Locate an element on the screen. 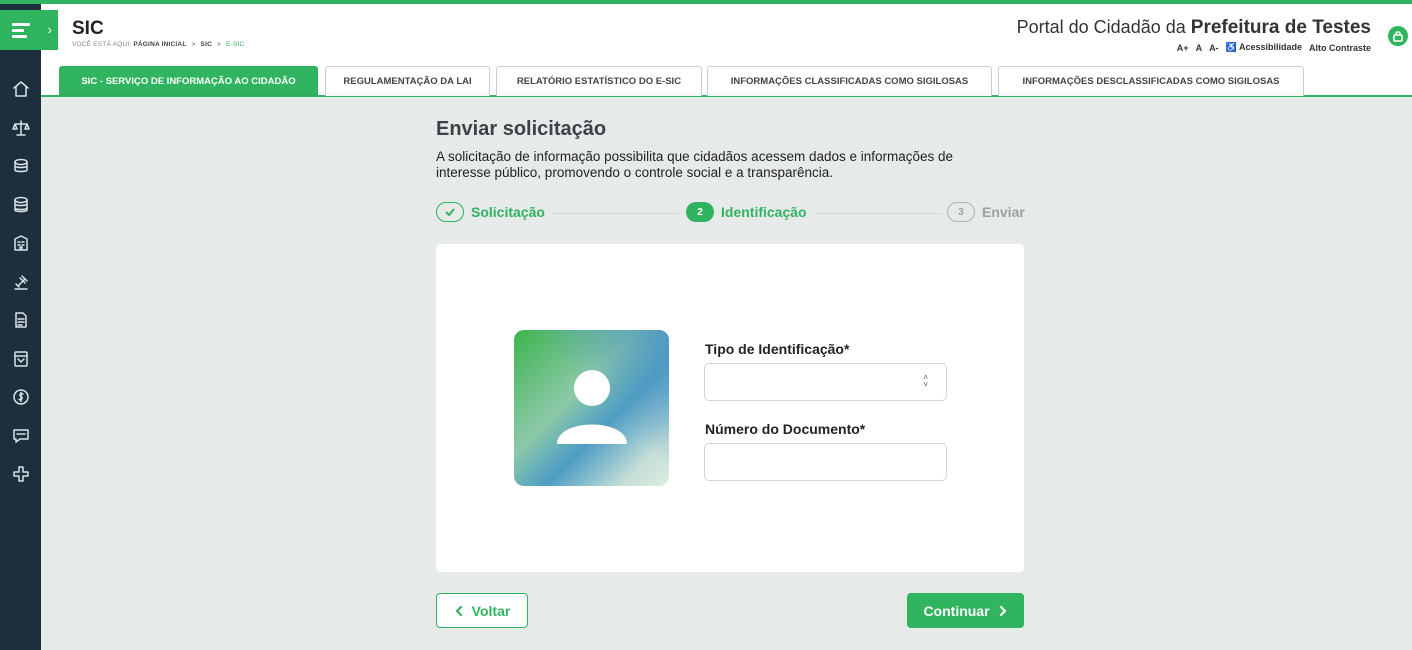 Image resolution: width=1412 pixels, height=650 pixels. sidebar-item-health is located at coordinates (20, 474).